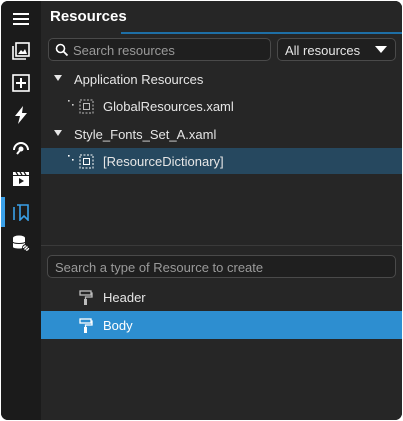  I want to click on media-button, so click(21, 179).